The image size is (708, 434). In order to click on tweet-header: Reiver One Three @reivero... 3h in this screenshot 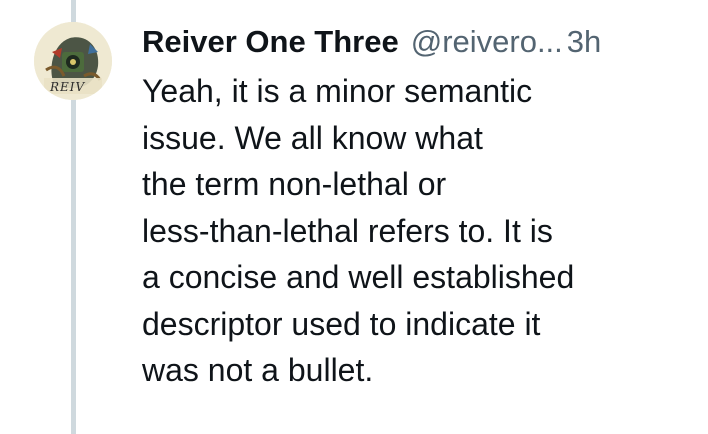, I will do `click(422, 42)`.